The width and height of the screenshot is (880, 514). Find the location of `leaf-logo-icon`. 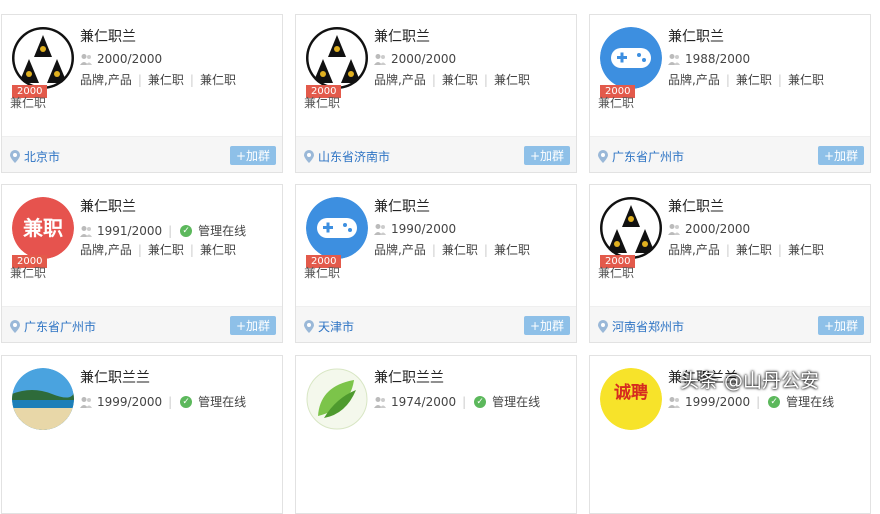

leaf-logo-icon is located at coordinates (337, 399).